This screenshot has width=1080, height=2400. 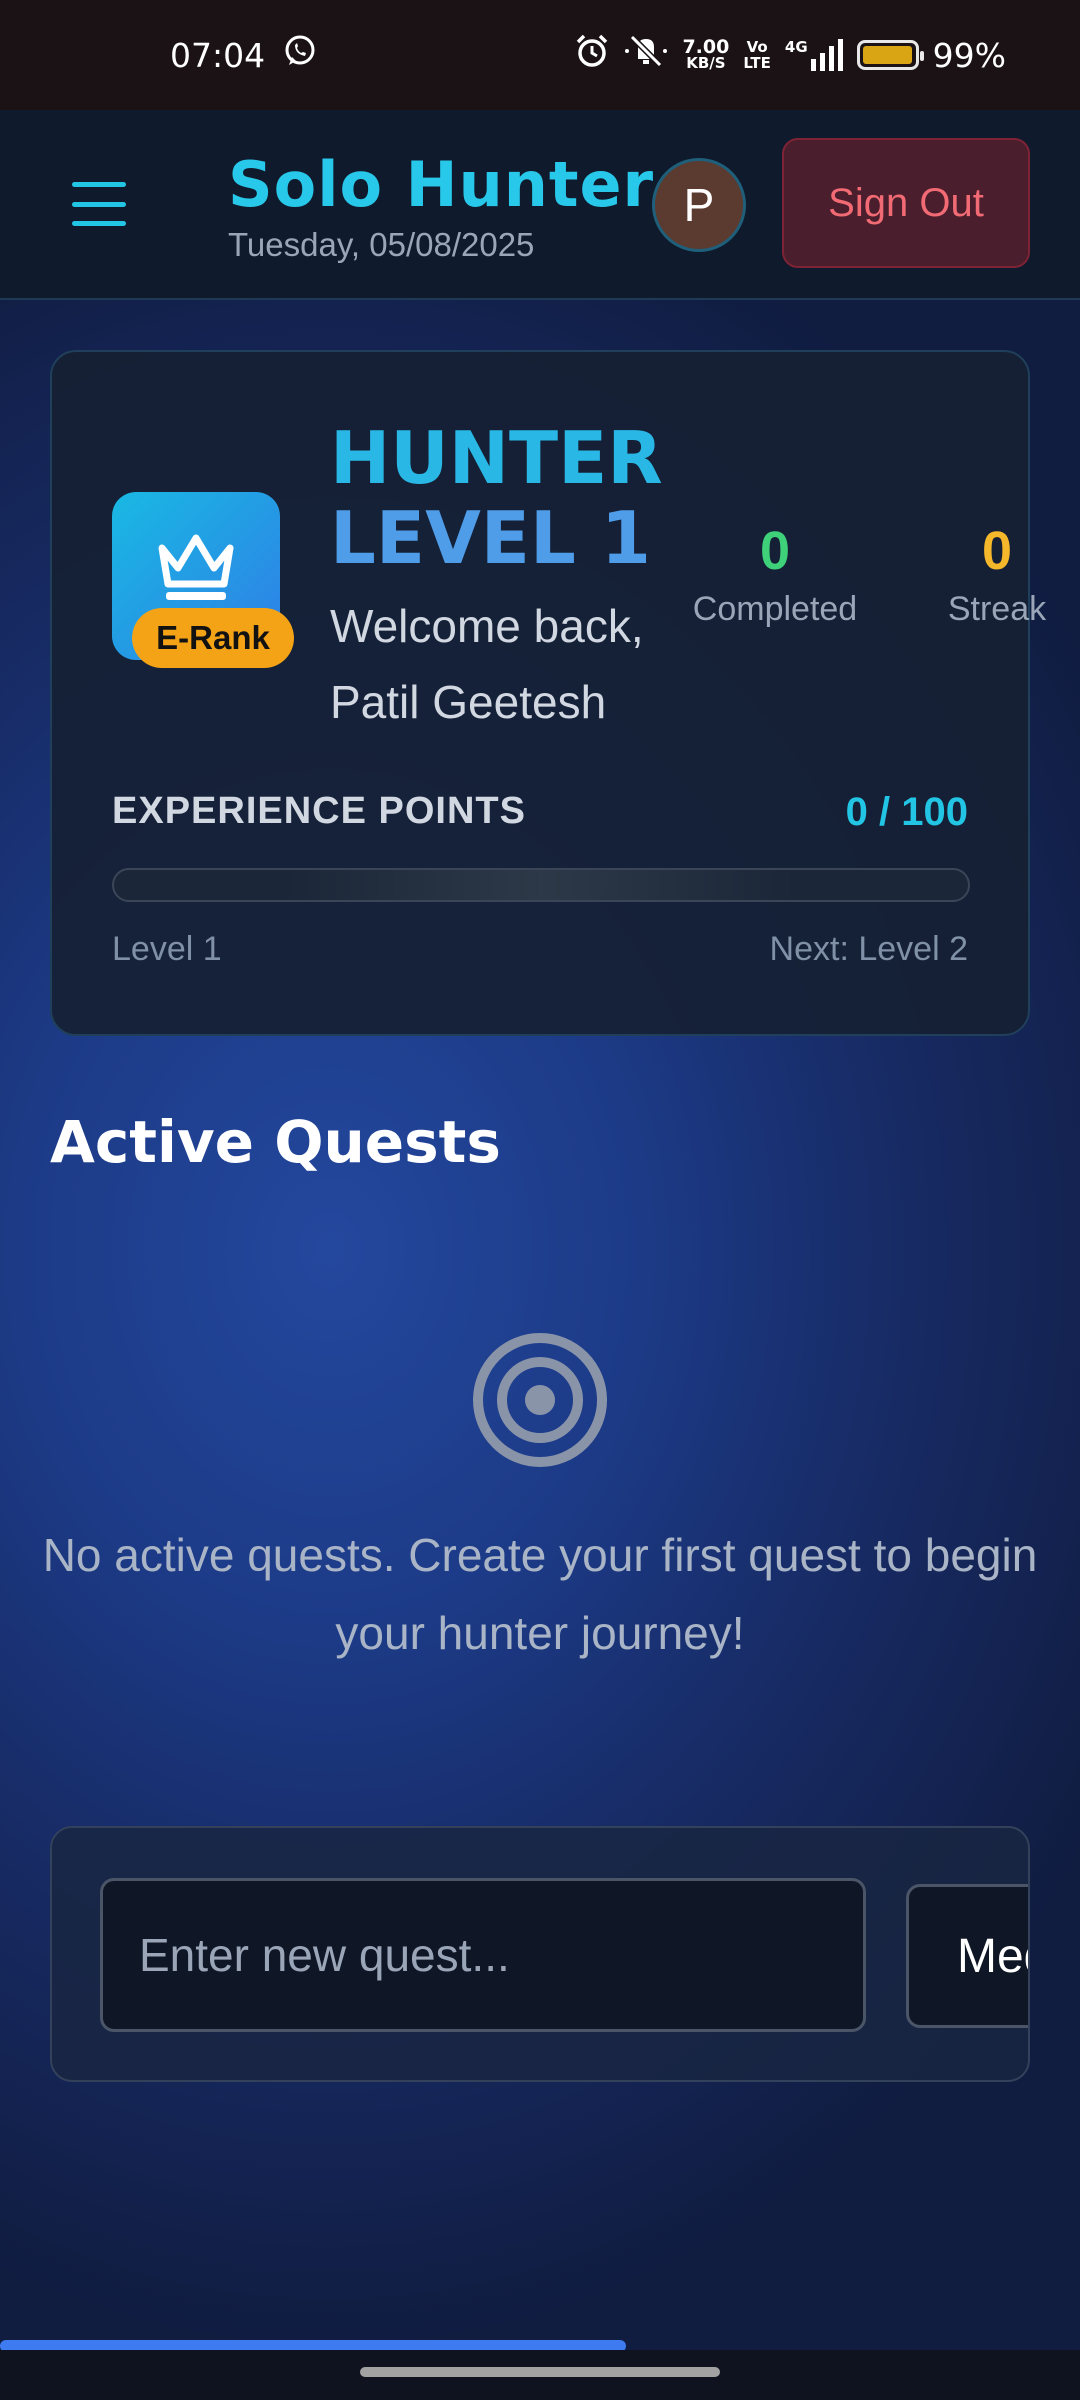 I want to click on app-title: Solo Hunter, so click(x=441, y=184).